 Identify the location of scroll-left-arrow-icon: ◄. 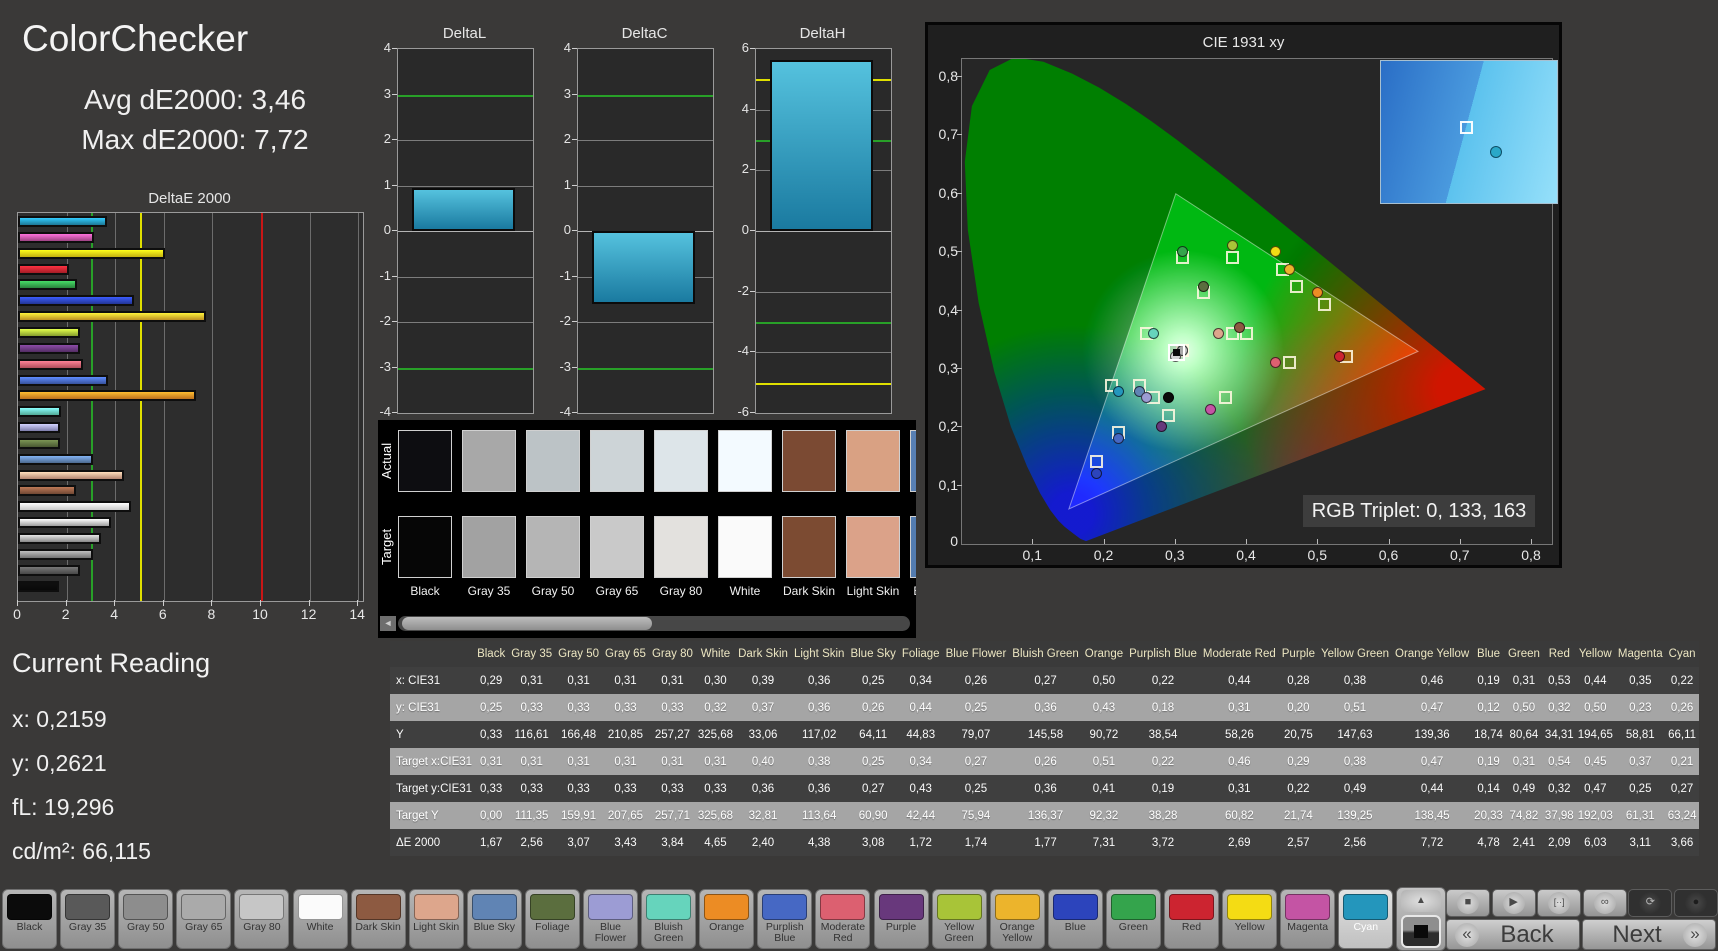
(388, 623).